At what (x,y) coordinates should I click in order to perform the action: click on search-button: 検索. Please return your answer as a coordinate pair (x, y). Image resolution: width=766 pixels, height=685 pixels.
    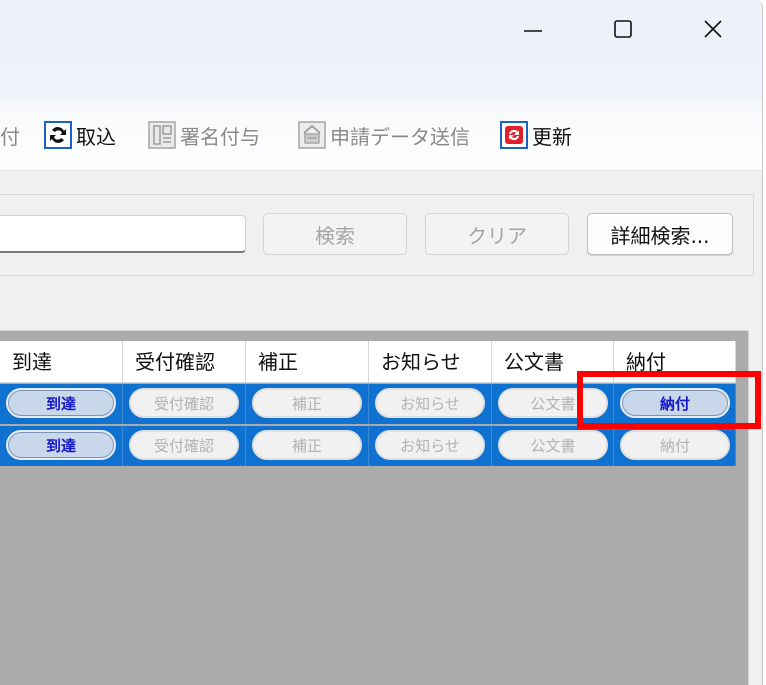
    Looking at the image, I should click on (335, 234).